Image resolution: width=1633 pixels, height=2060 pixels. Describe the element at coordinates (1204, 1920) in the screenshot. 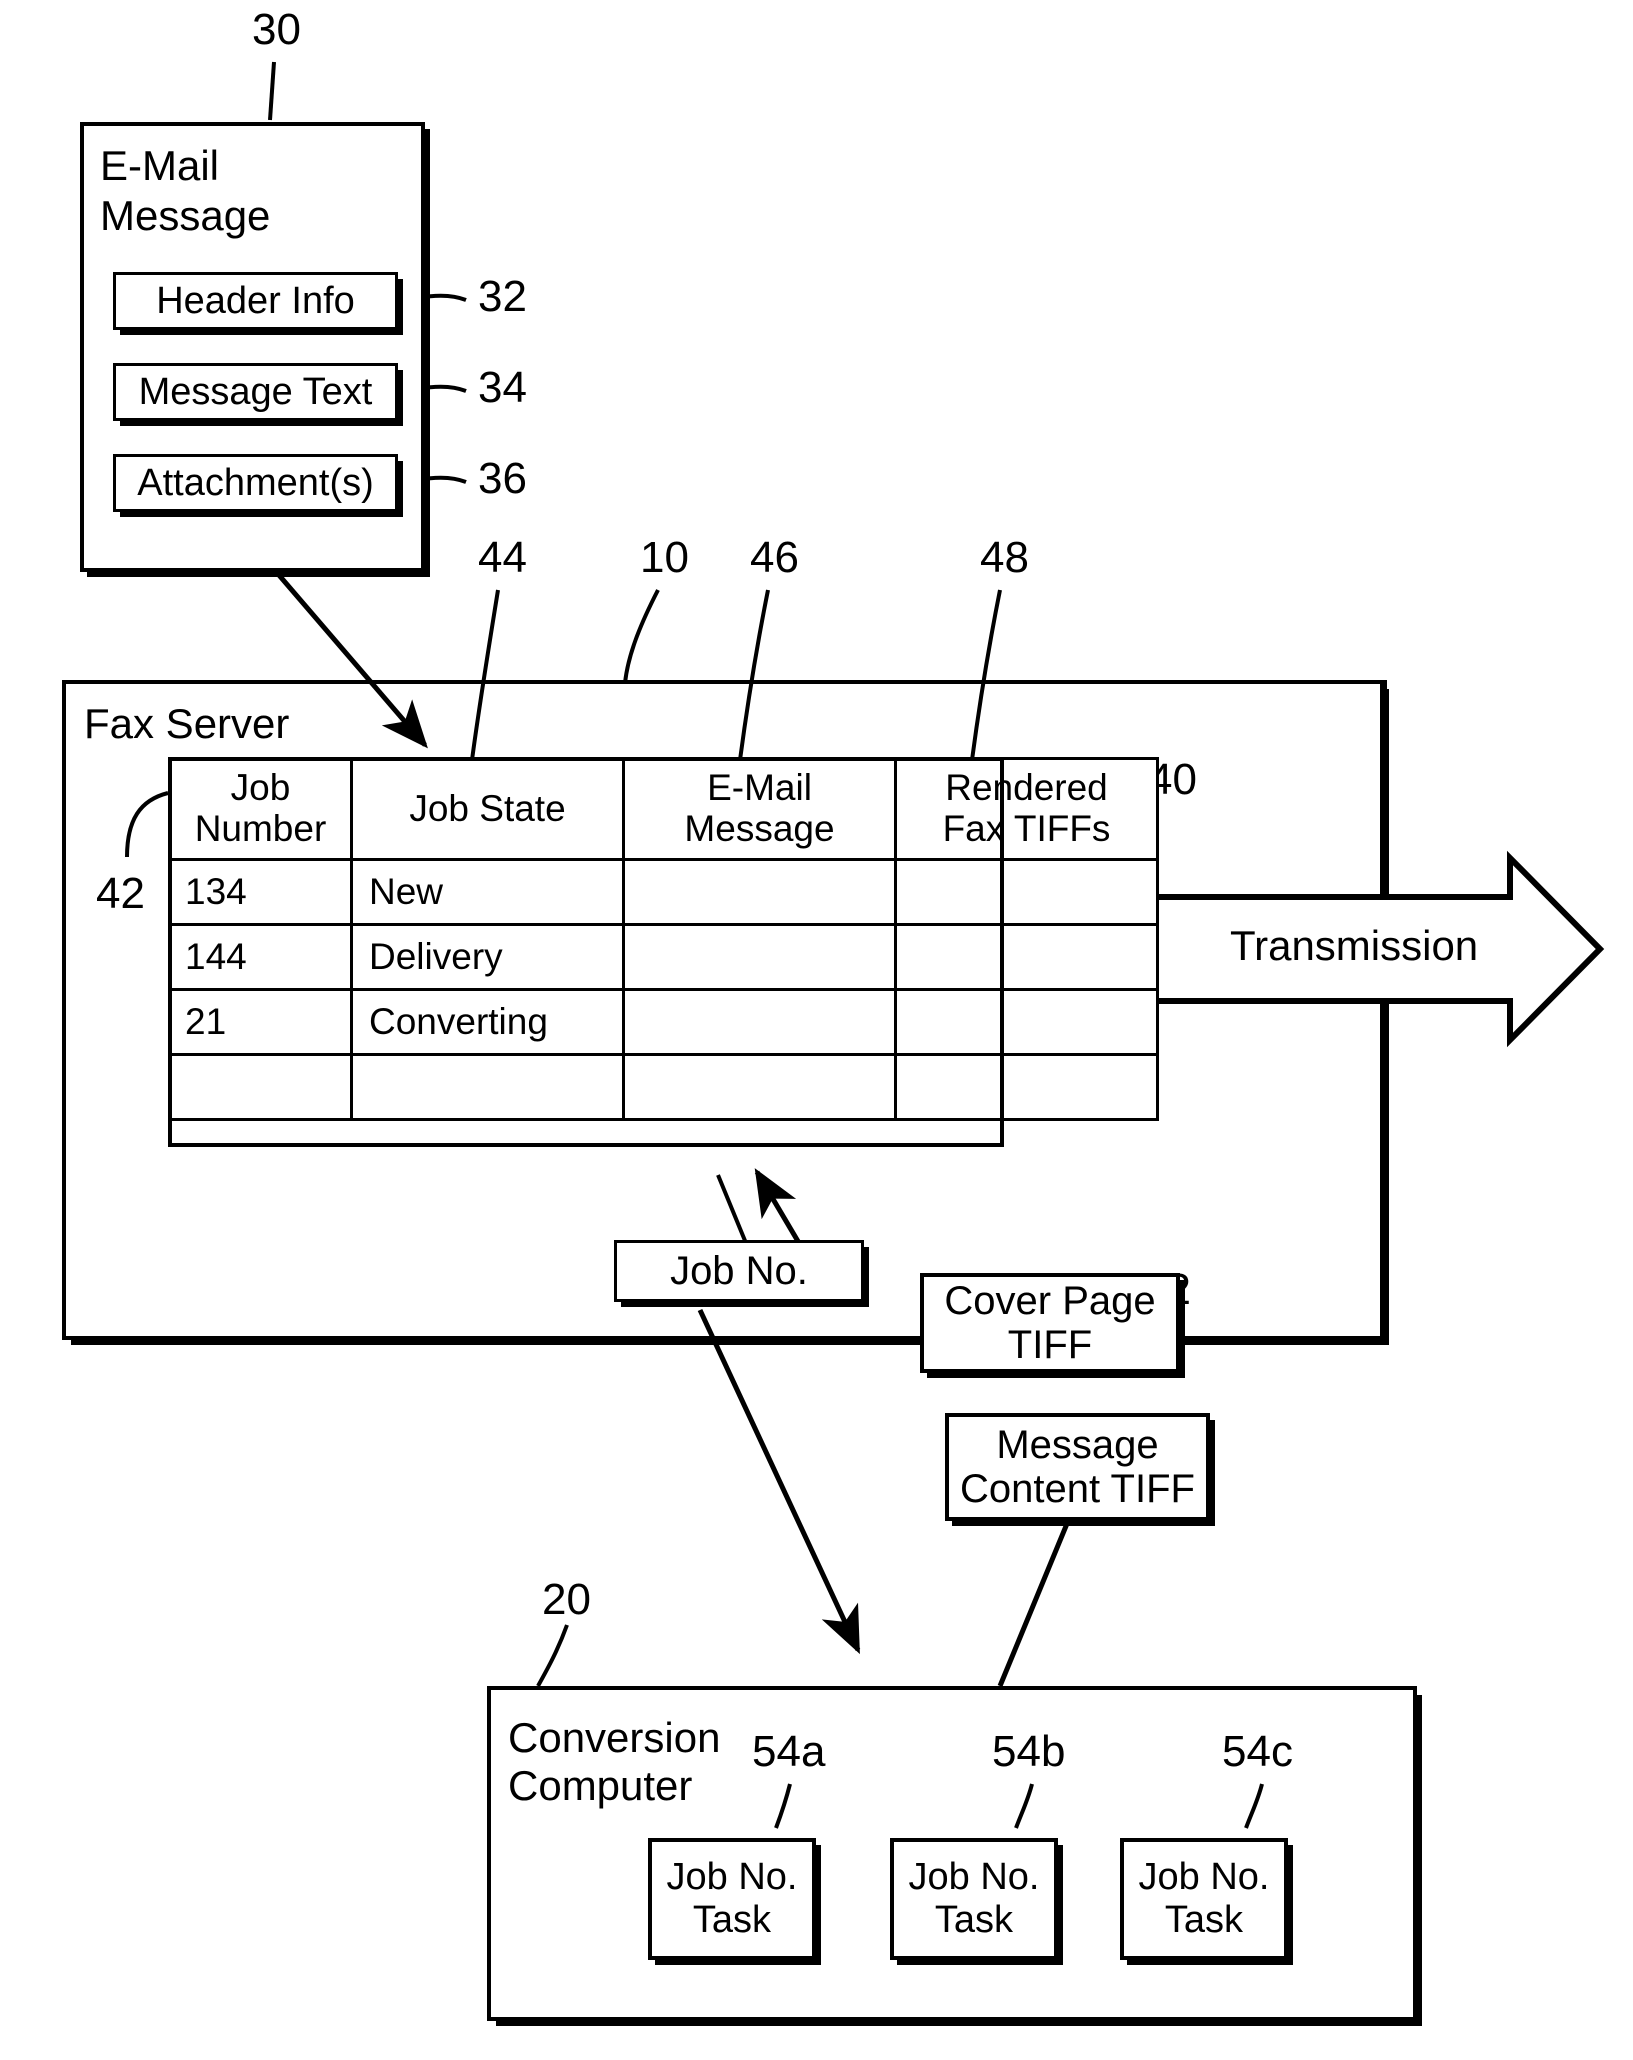

I see `task-54c-line2: Task` at that location.